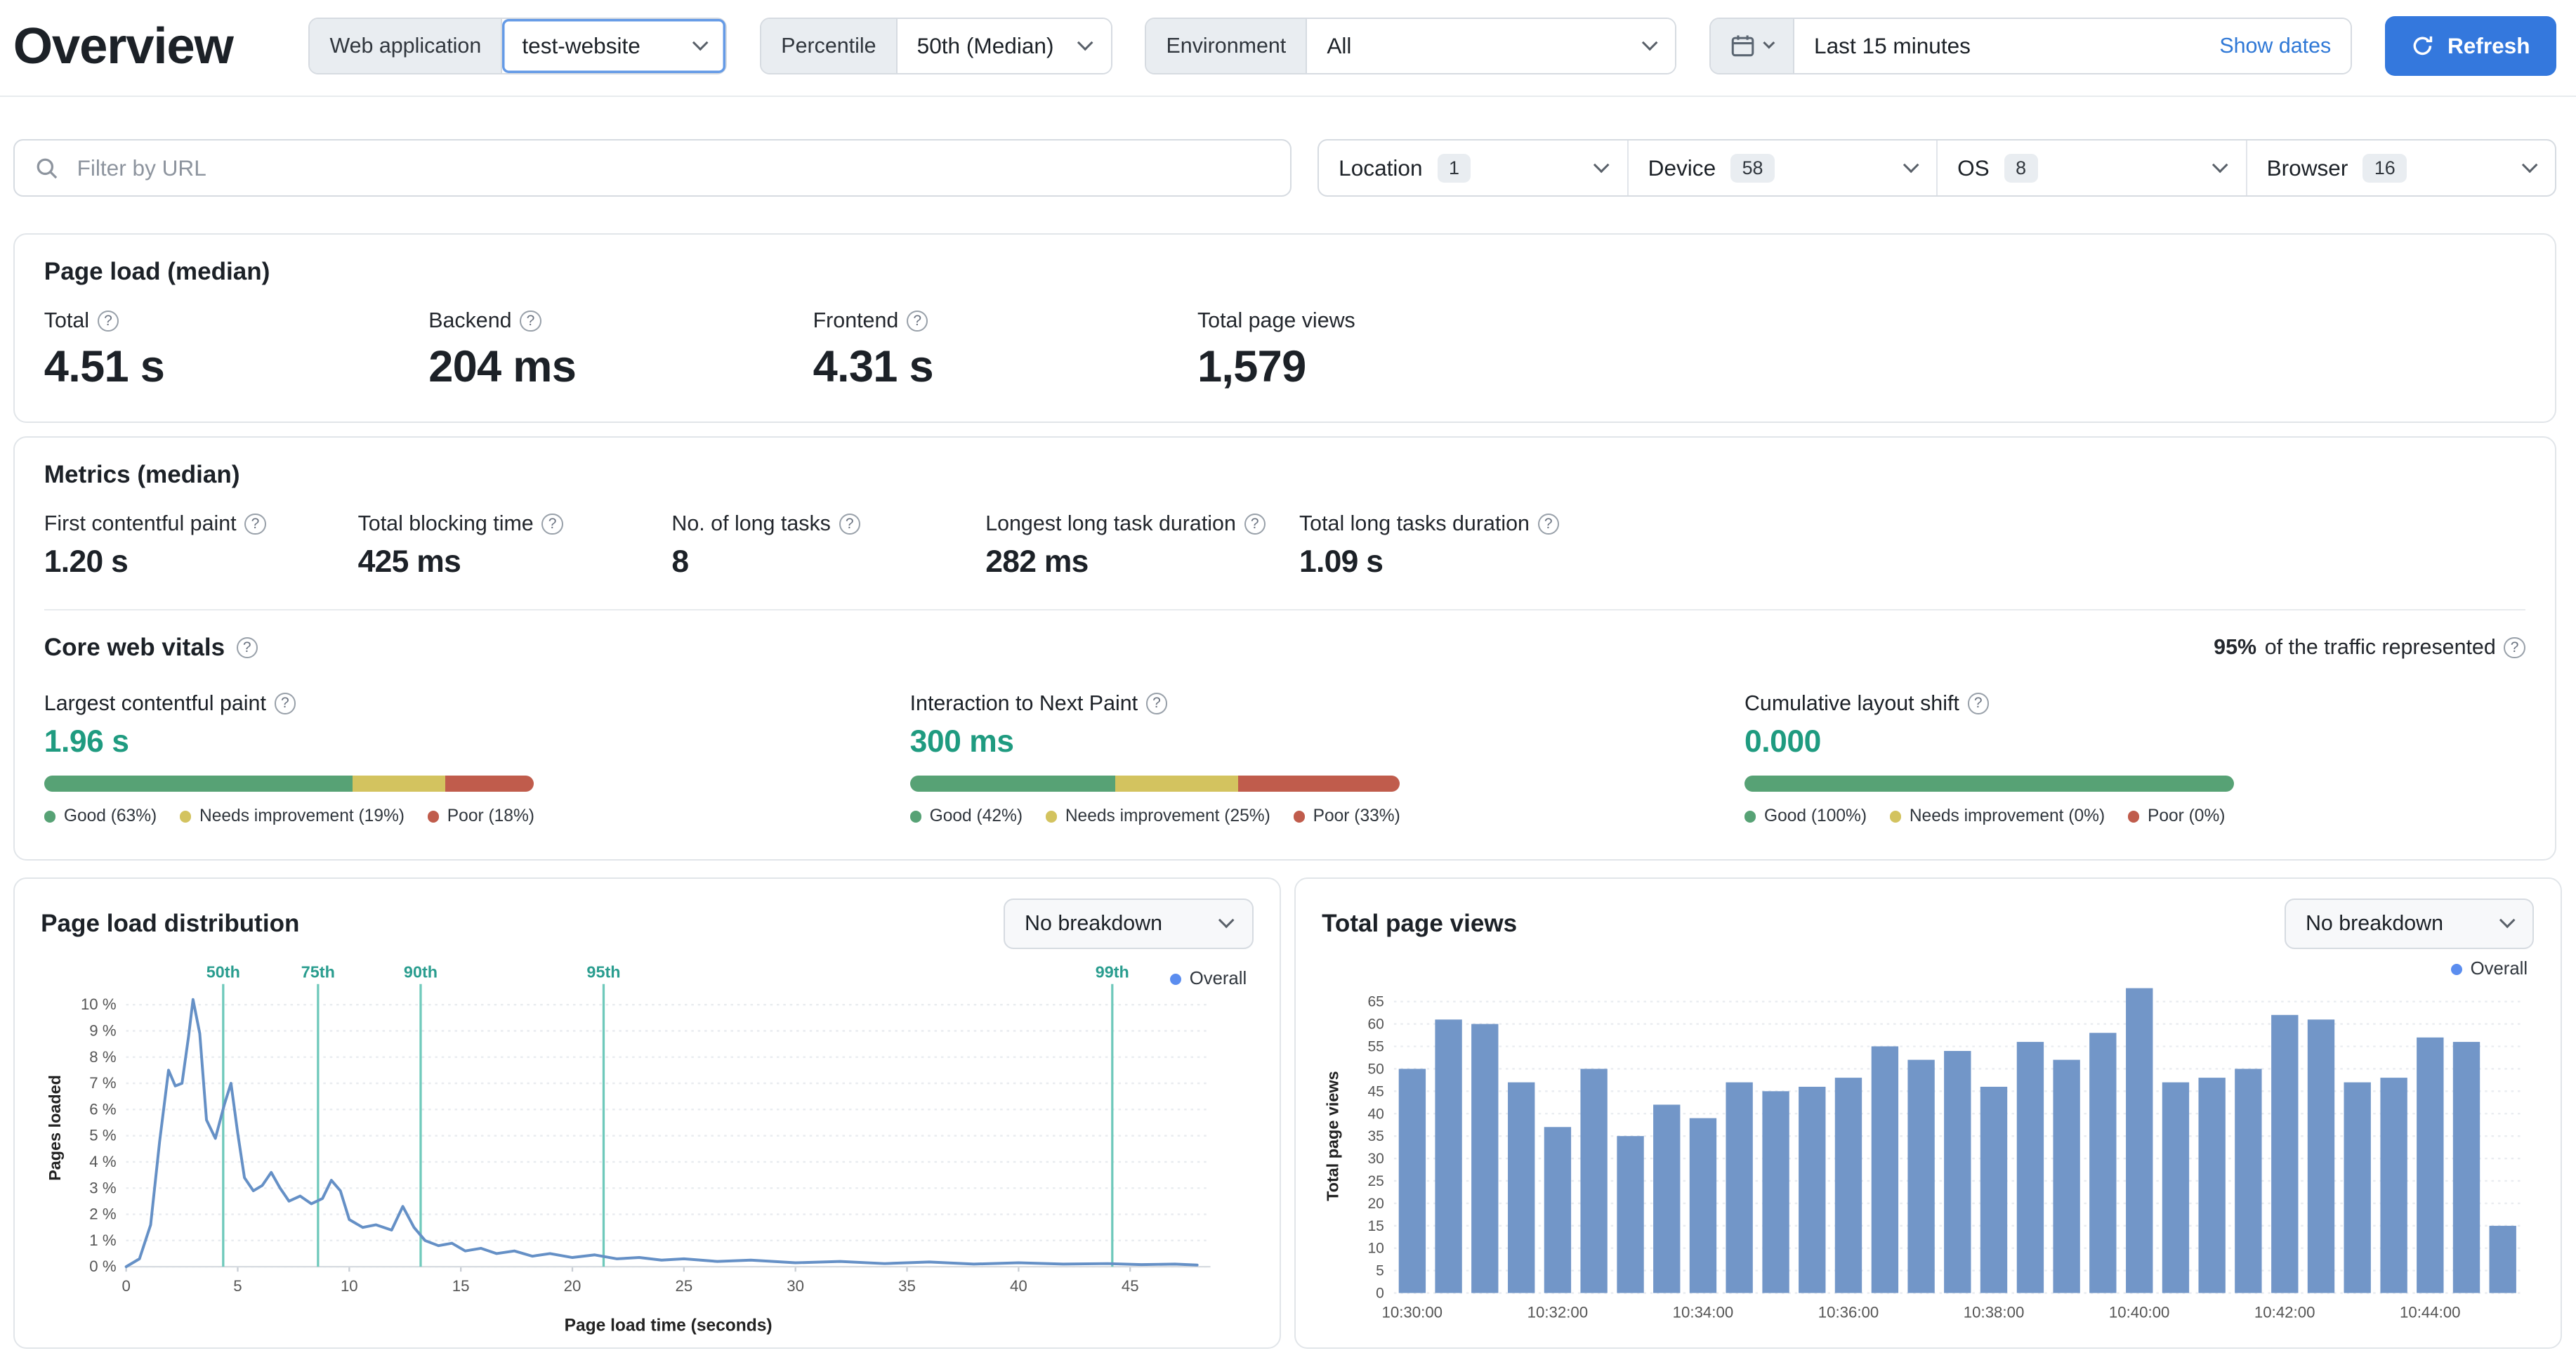  I want to click on svg-text: 3 %, so click(102, 1187).